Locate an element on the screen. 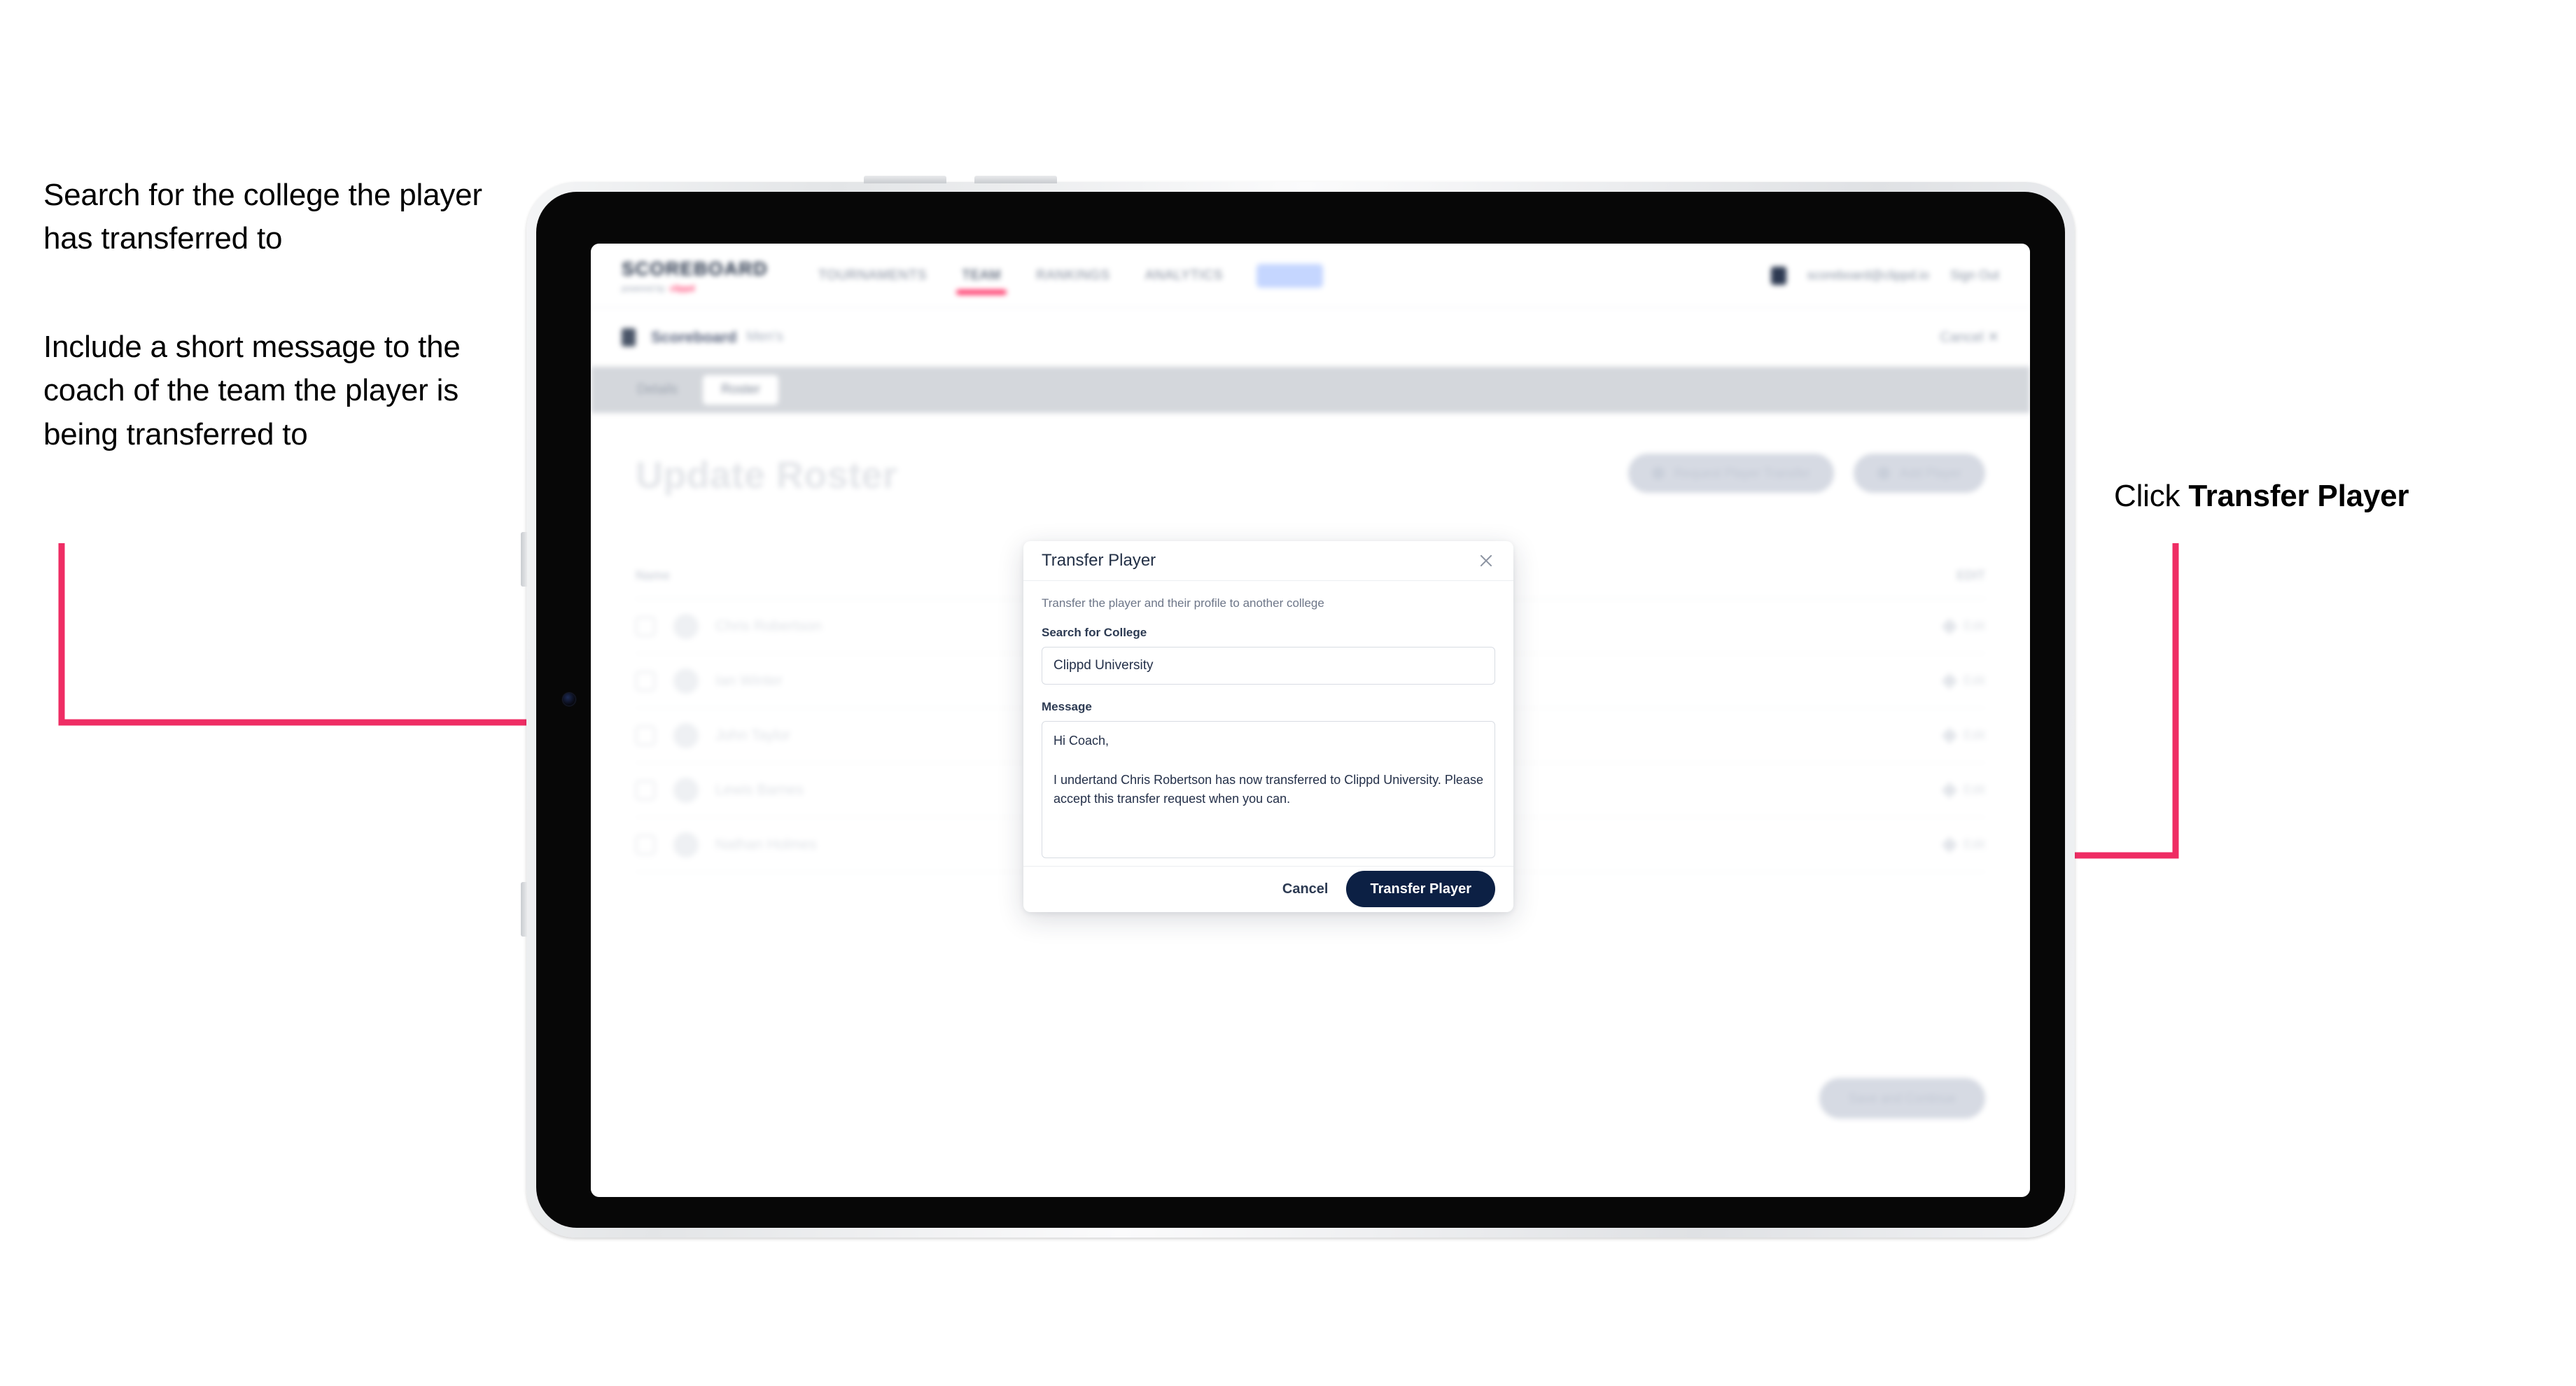 This screenshot has height=1386, width=2576. nav-item-analytics: ANALYTICS is located at coordinates (1184, 276).